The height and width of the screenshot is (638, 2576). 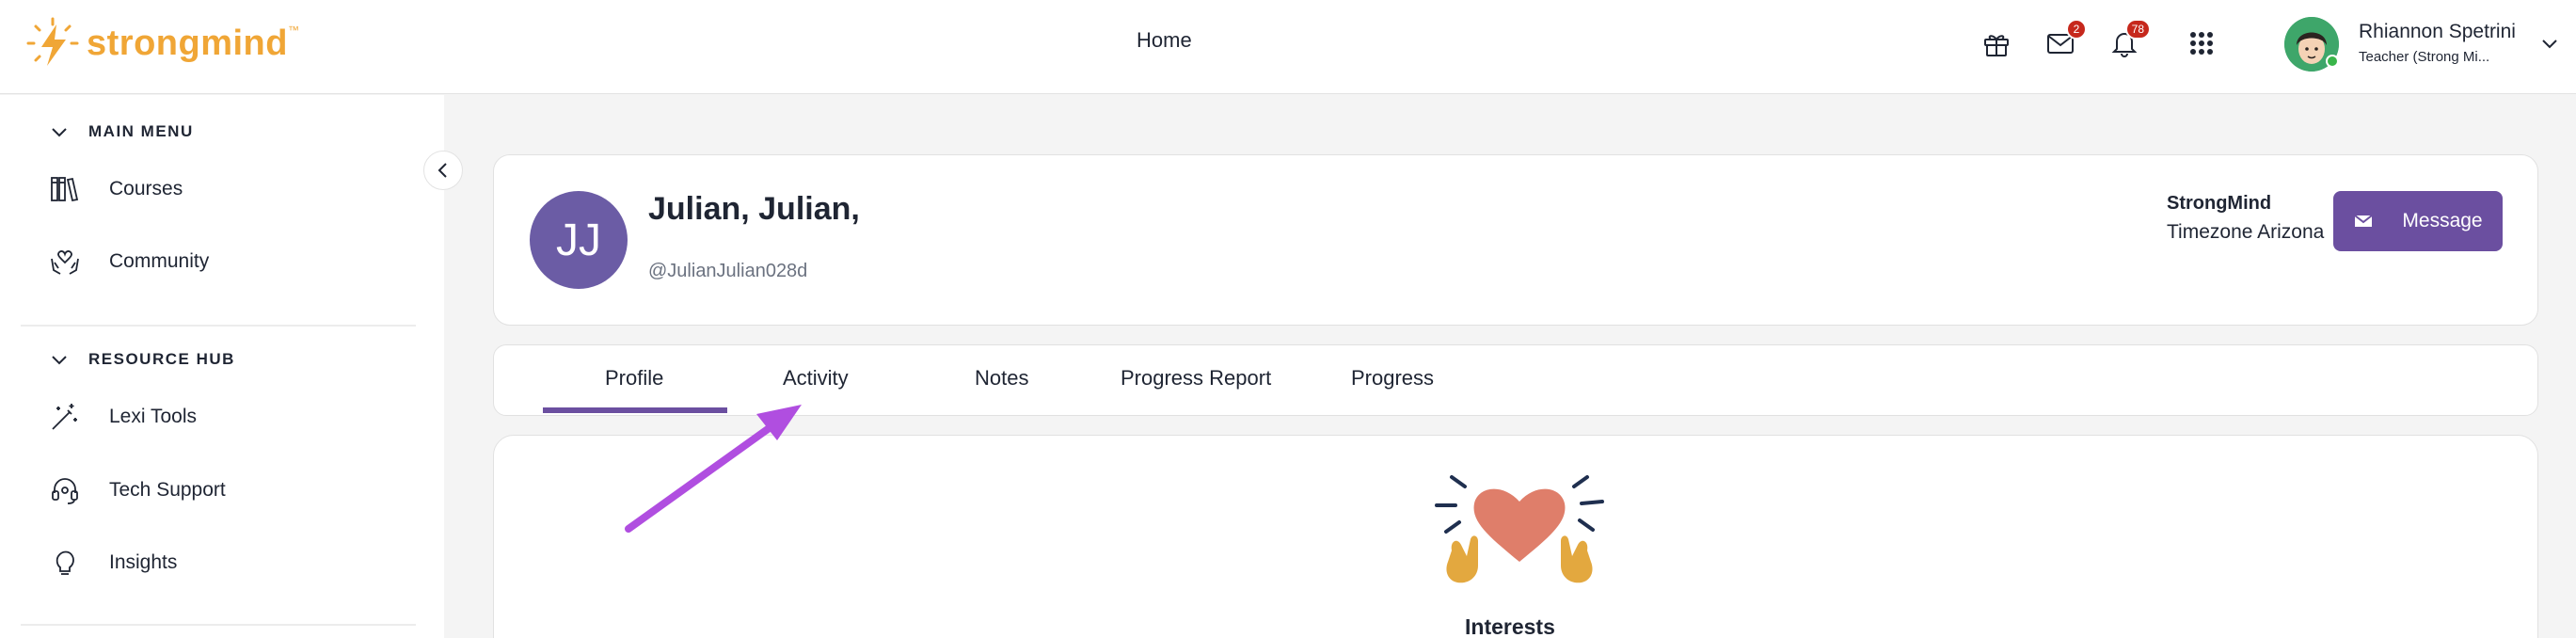 What do you see at coordinates (1520, 529) in the screenshot?
I see `heart-hands-illustration` at bounding box center [1520, 529].